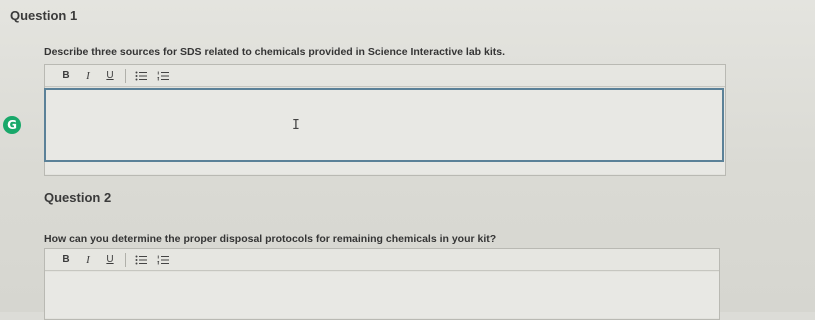 The width and height of the screenshot is (815, 320). I want to click on grammar-assistant-icon: G, so click(12, 125).